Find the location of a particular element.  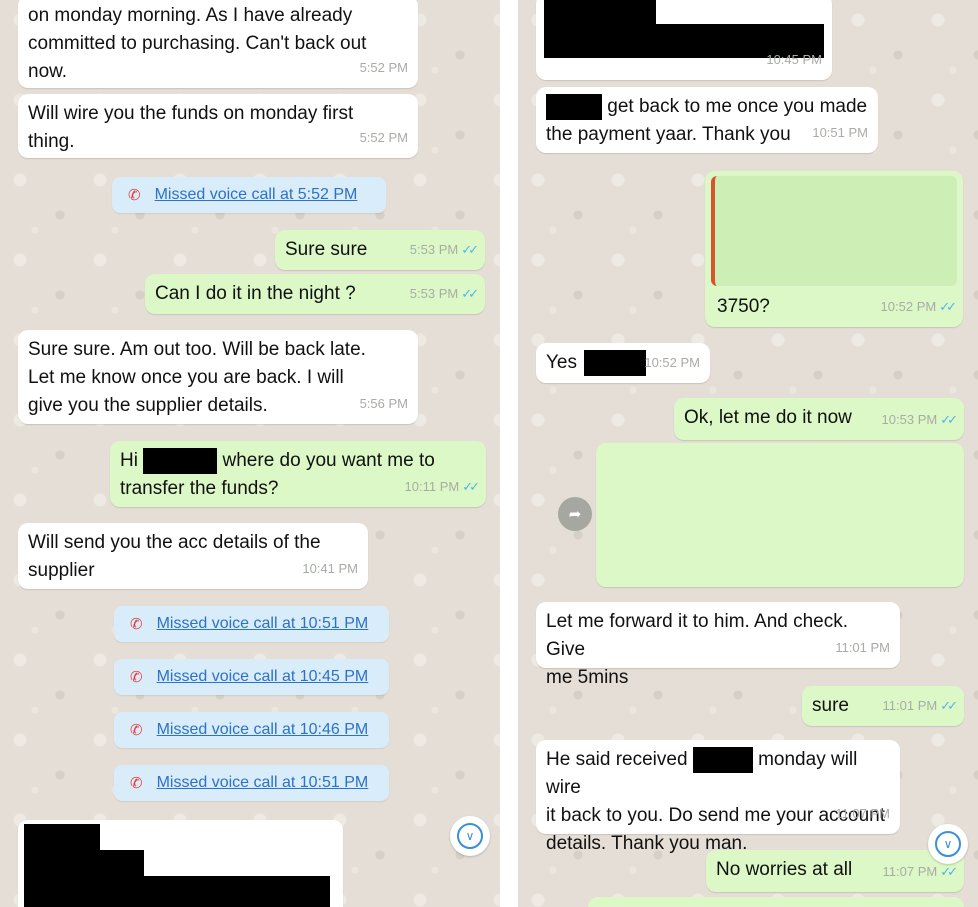

missed-call-label: Missed voice call at 5:52 PM is located at coordinates (256, 195).